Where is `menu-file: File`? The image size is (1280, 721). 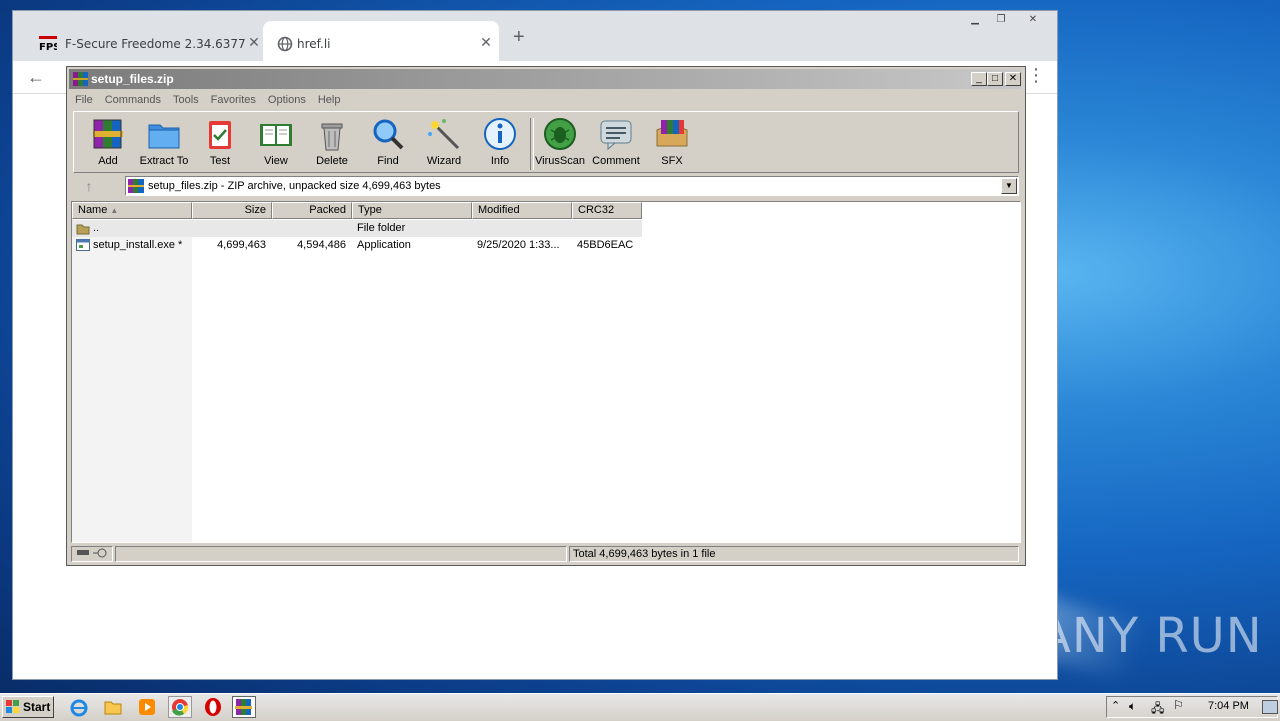
menu-file: File is located at coordinates (84, 100).